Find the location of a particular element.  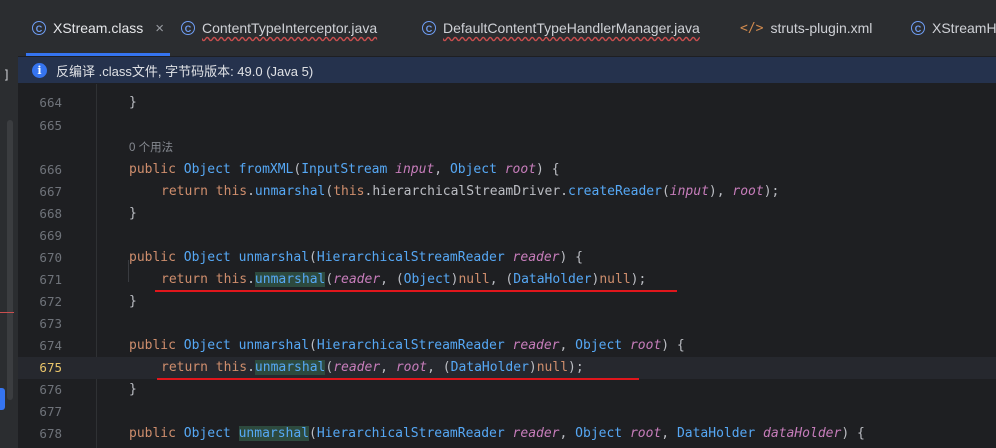

code-line: 665 is located at coordinates (507, 126).